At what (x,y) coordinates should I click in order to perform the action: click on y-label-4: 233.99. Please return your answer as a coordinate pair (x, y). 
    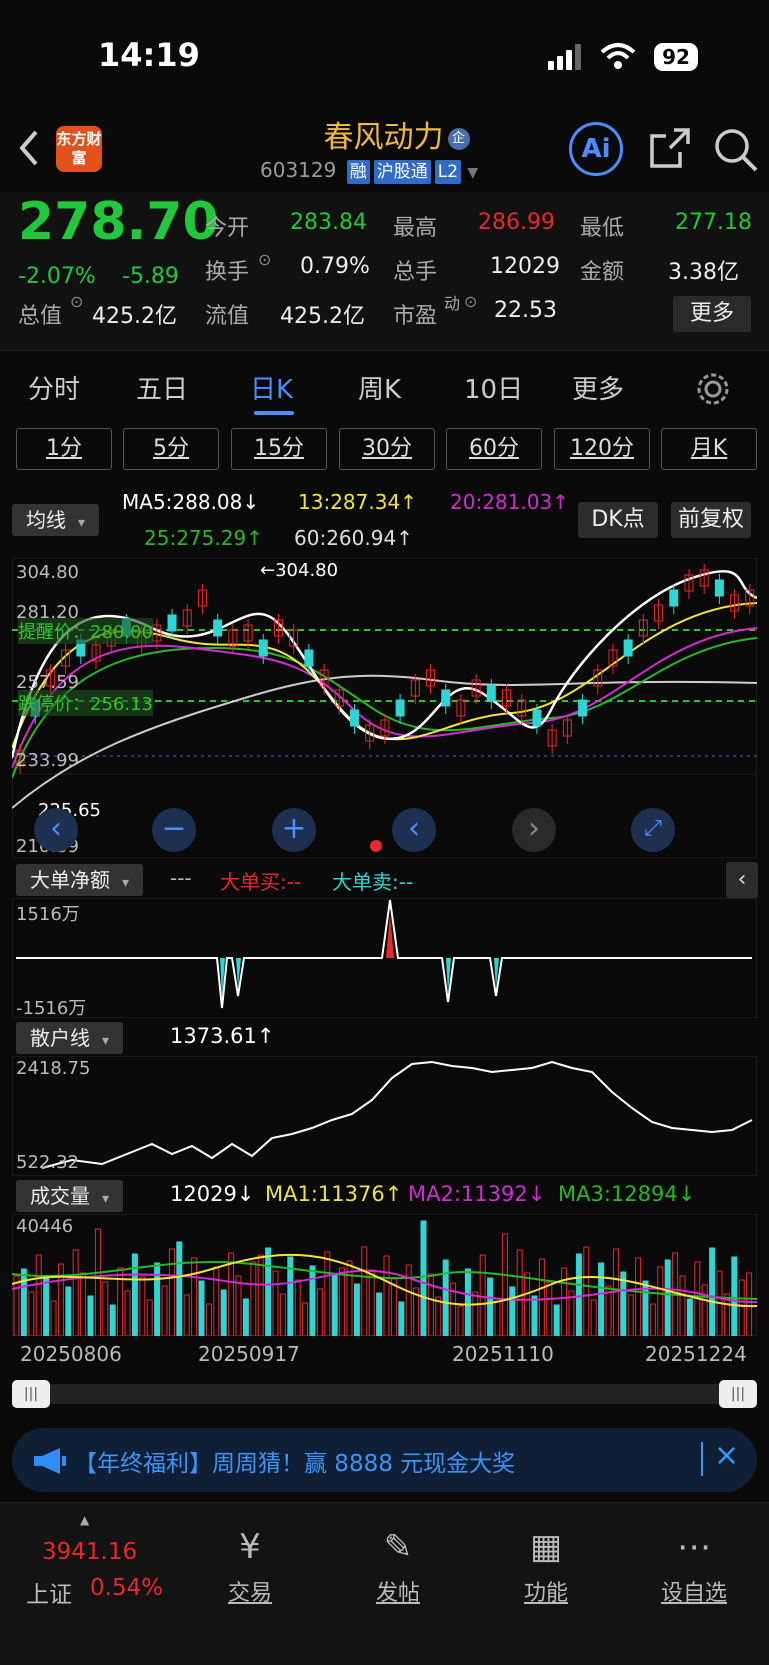
    Looking at the image, I should click on (47, 760).